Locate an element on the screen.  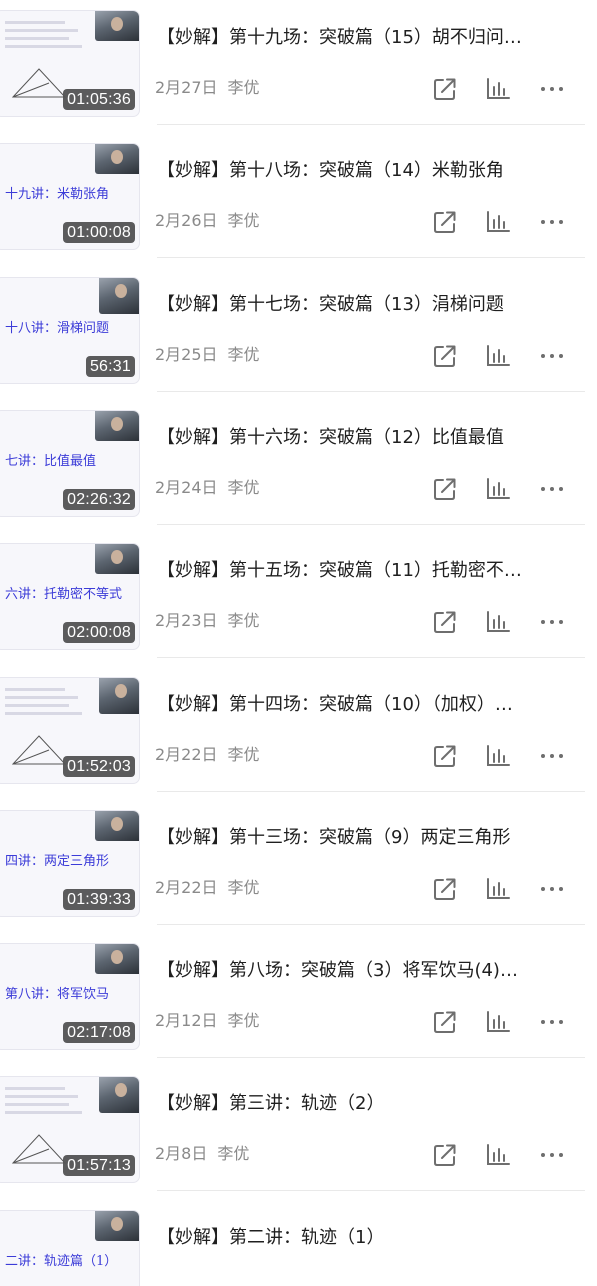
upload-date: 2月26日 is located at coordinates (186, 221).